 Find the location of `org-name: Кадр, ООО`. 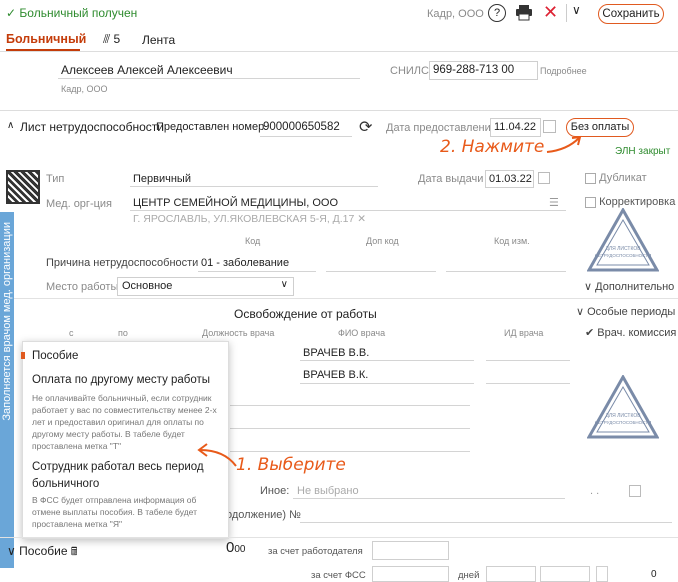

org-name: Кадр, ООО is located at coordinates (455, 14).